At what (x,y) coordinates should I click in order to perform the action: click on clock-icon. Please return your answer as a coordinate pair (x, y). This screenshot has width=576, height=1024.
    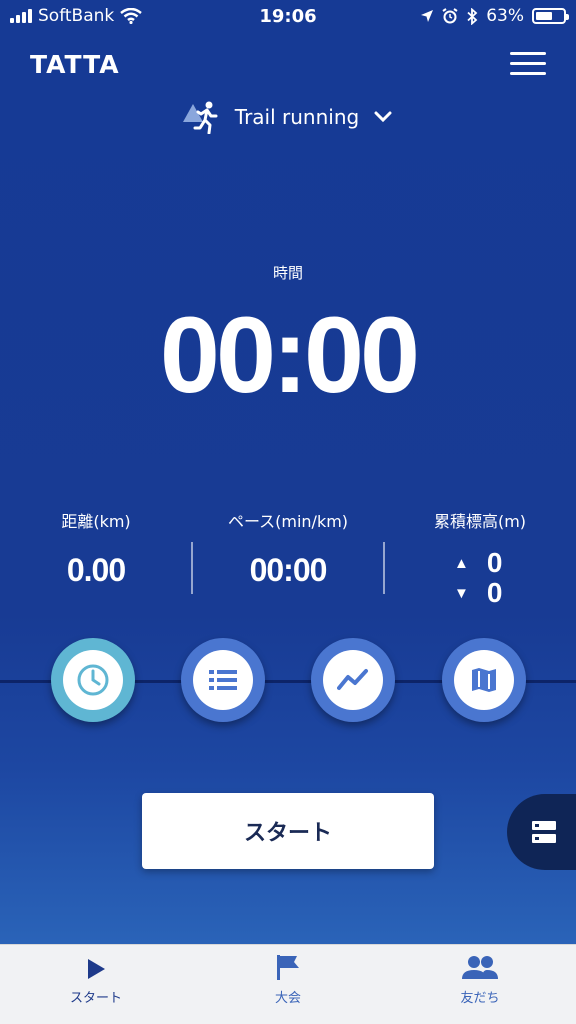
    Looking at the image, I should click on (93, 680).